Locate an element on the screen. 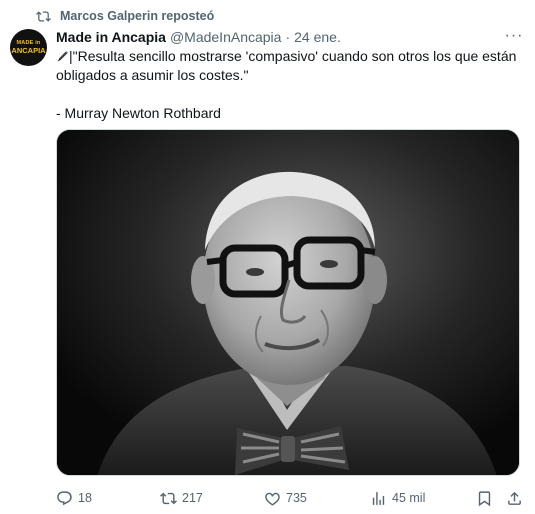  repost-context: Marcos Galperin reposteó is located at coordinates (125, 16).